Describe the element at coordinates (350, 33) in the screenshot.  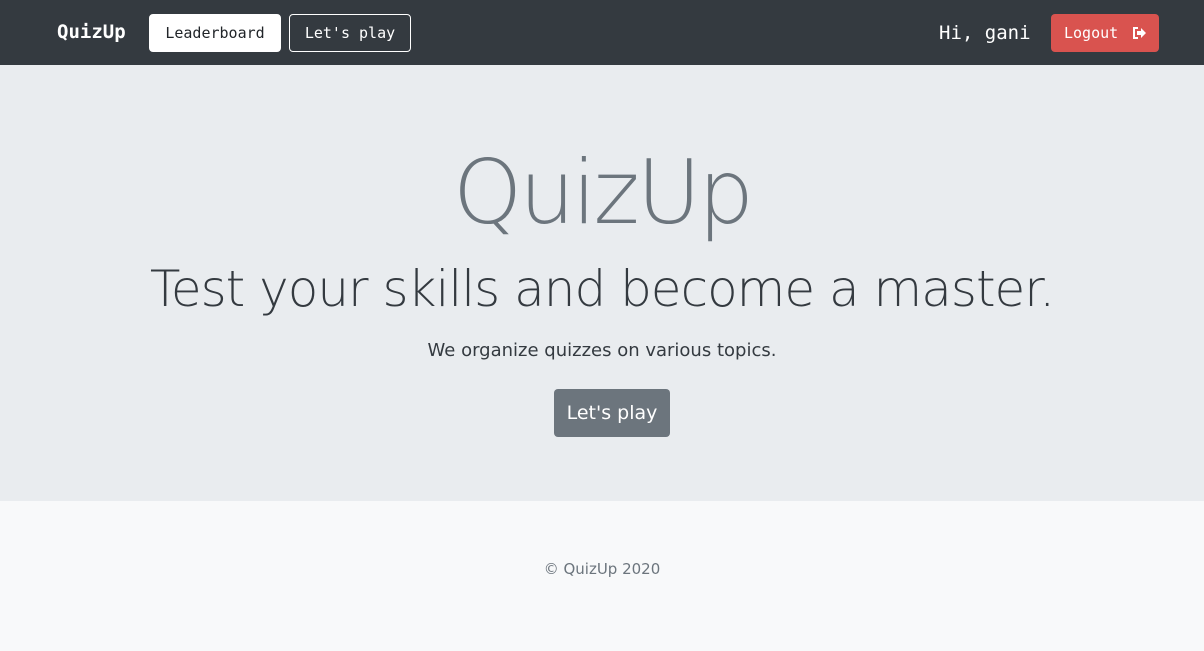
I see `lets-play-nav-button: Let's play` at that location.